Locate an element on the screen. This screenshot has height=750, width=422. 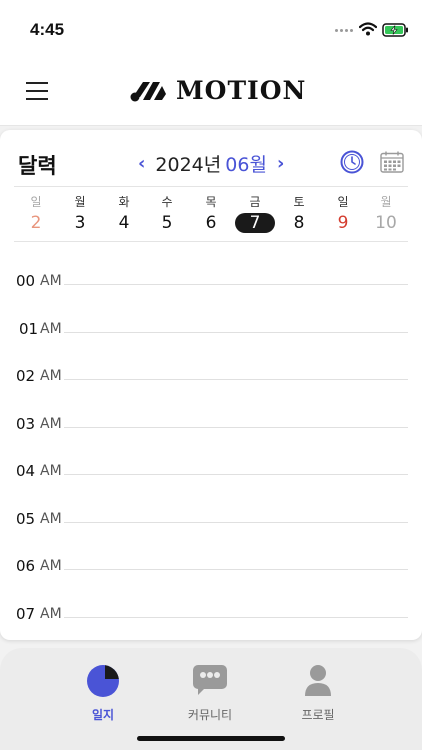
week-strip: 일 2 월 3 화 4 수 5 목 6 금 7 토 8 일 9 월 10 is located at coordinates (211, 214).